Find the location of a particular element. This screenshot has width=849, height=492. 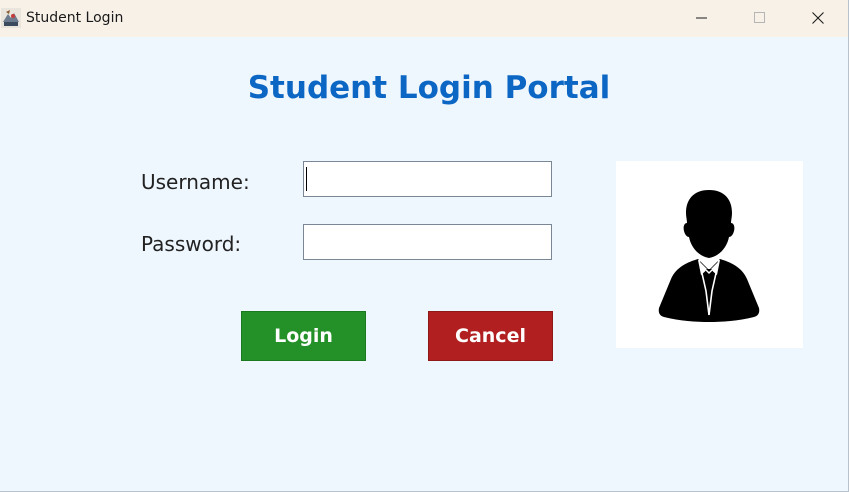

window-title: Student Login is located at coordinates (75, 18).